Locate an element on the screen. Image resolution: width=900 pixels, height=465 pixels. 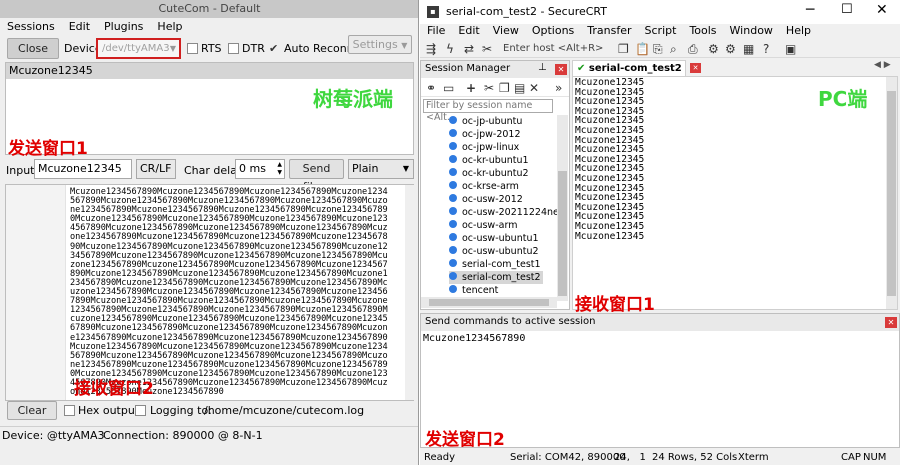
status-ready: Ready is located at coordinates (440, 457).